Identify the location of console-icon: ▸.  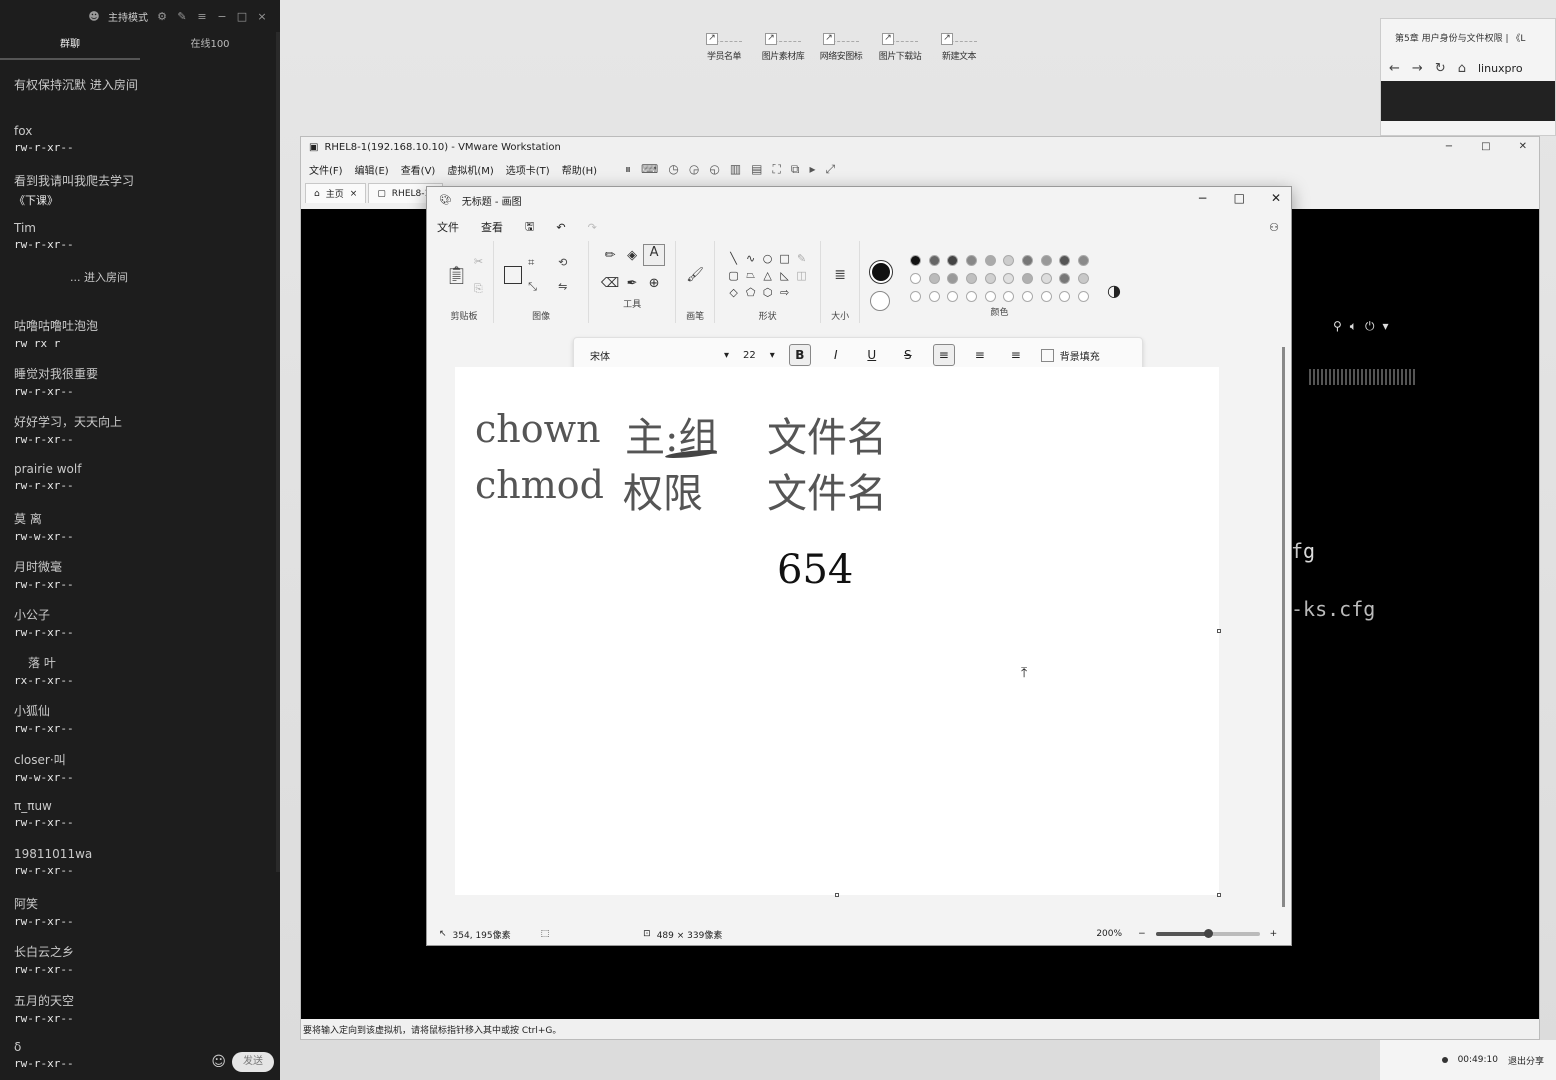
(813, 169).